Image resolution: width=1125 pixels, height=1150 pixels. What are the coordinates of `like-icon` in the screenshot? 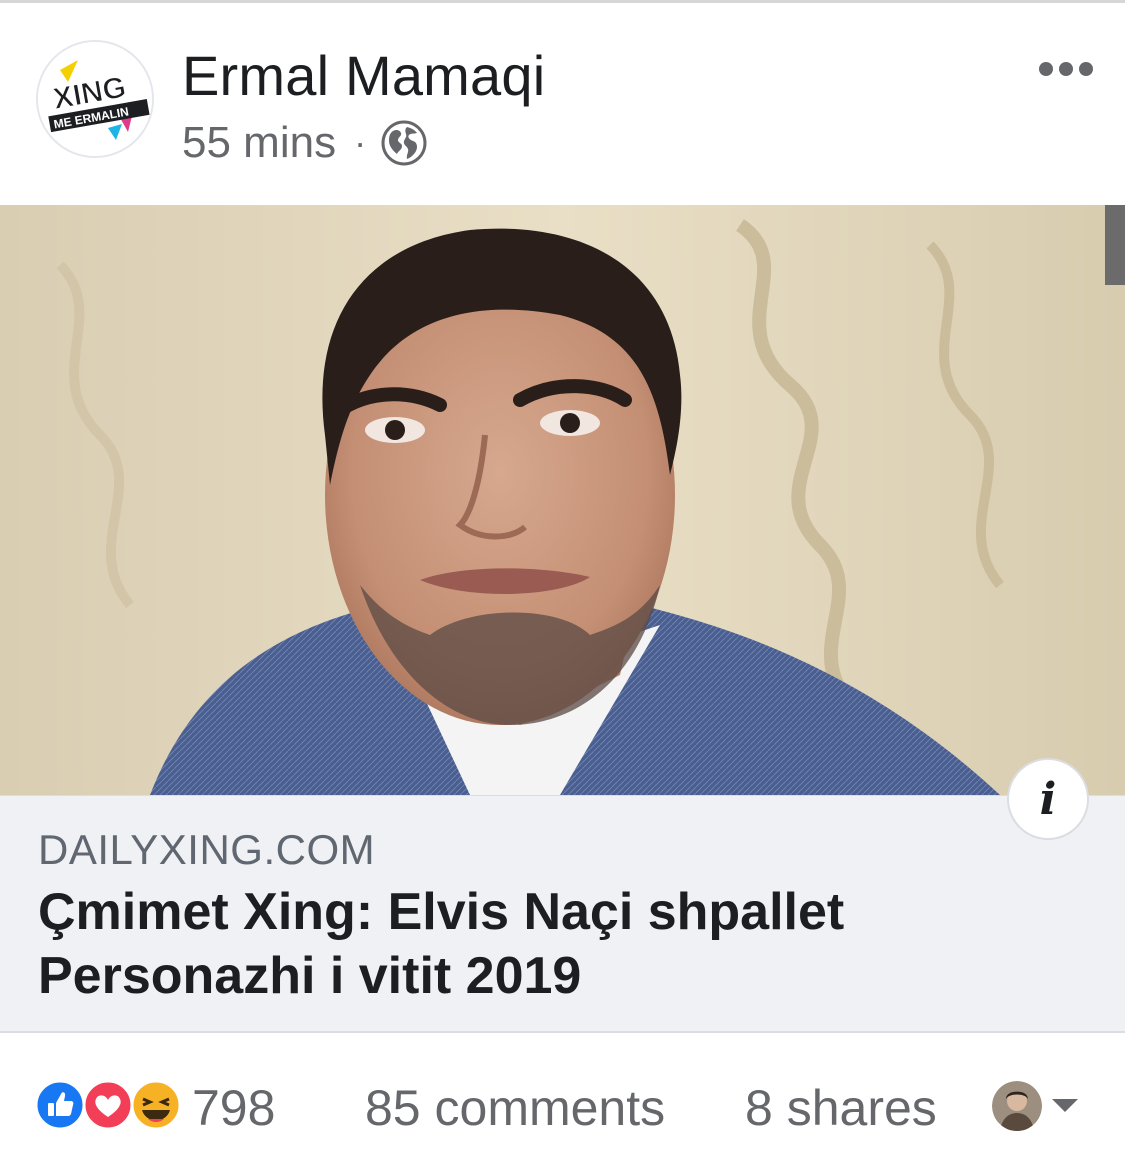 It's located at (60, 1105).